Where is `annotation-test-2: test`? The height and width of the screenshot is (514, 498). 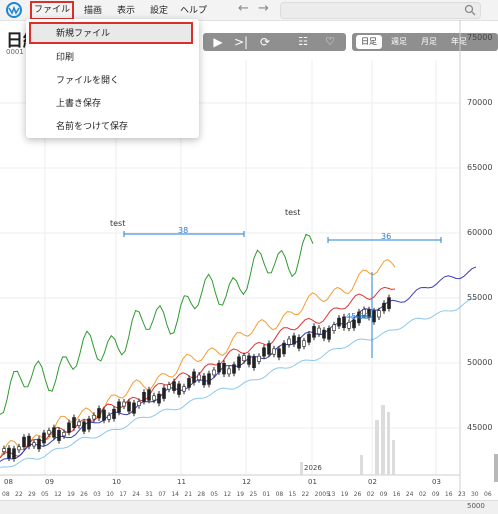
annotation-test-2: test is located at coordinates (293, 212).